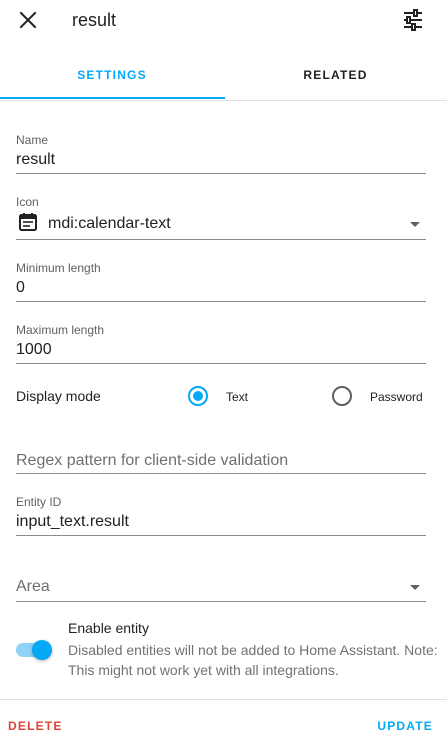 The width and height of the screenshot is (447, 747). I want to click on radio-password, so click(342, 396).